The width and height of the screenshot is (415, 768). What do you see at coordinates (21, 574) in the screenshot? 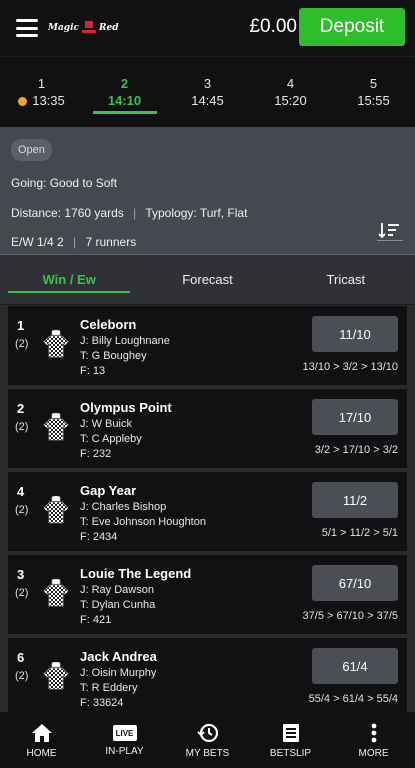
I see `runner-number: 3` at bounding box center [21, 574].